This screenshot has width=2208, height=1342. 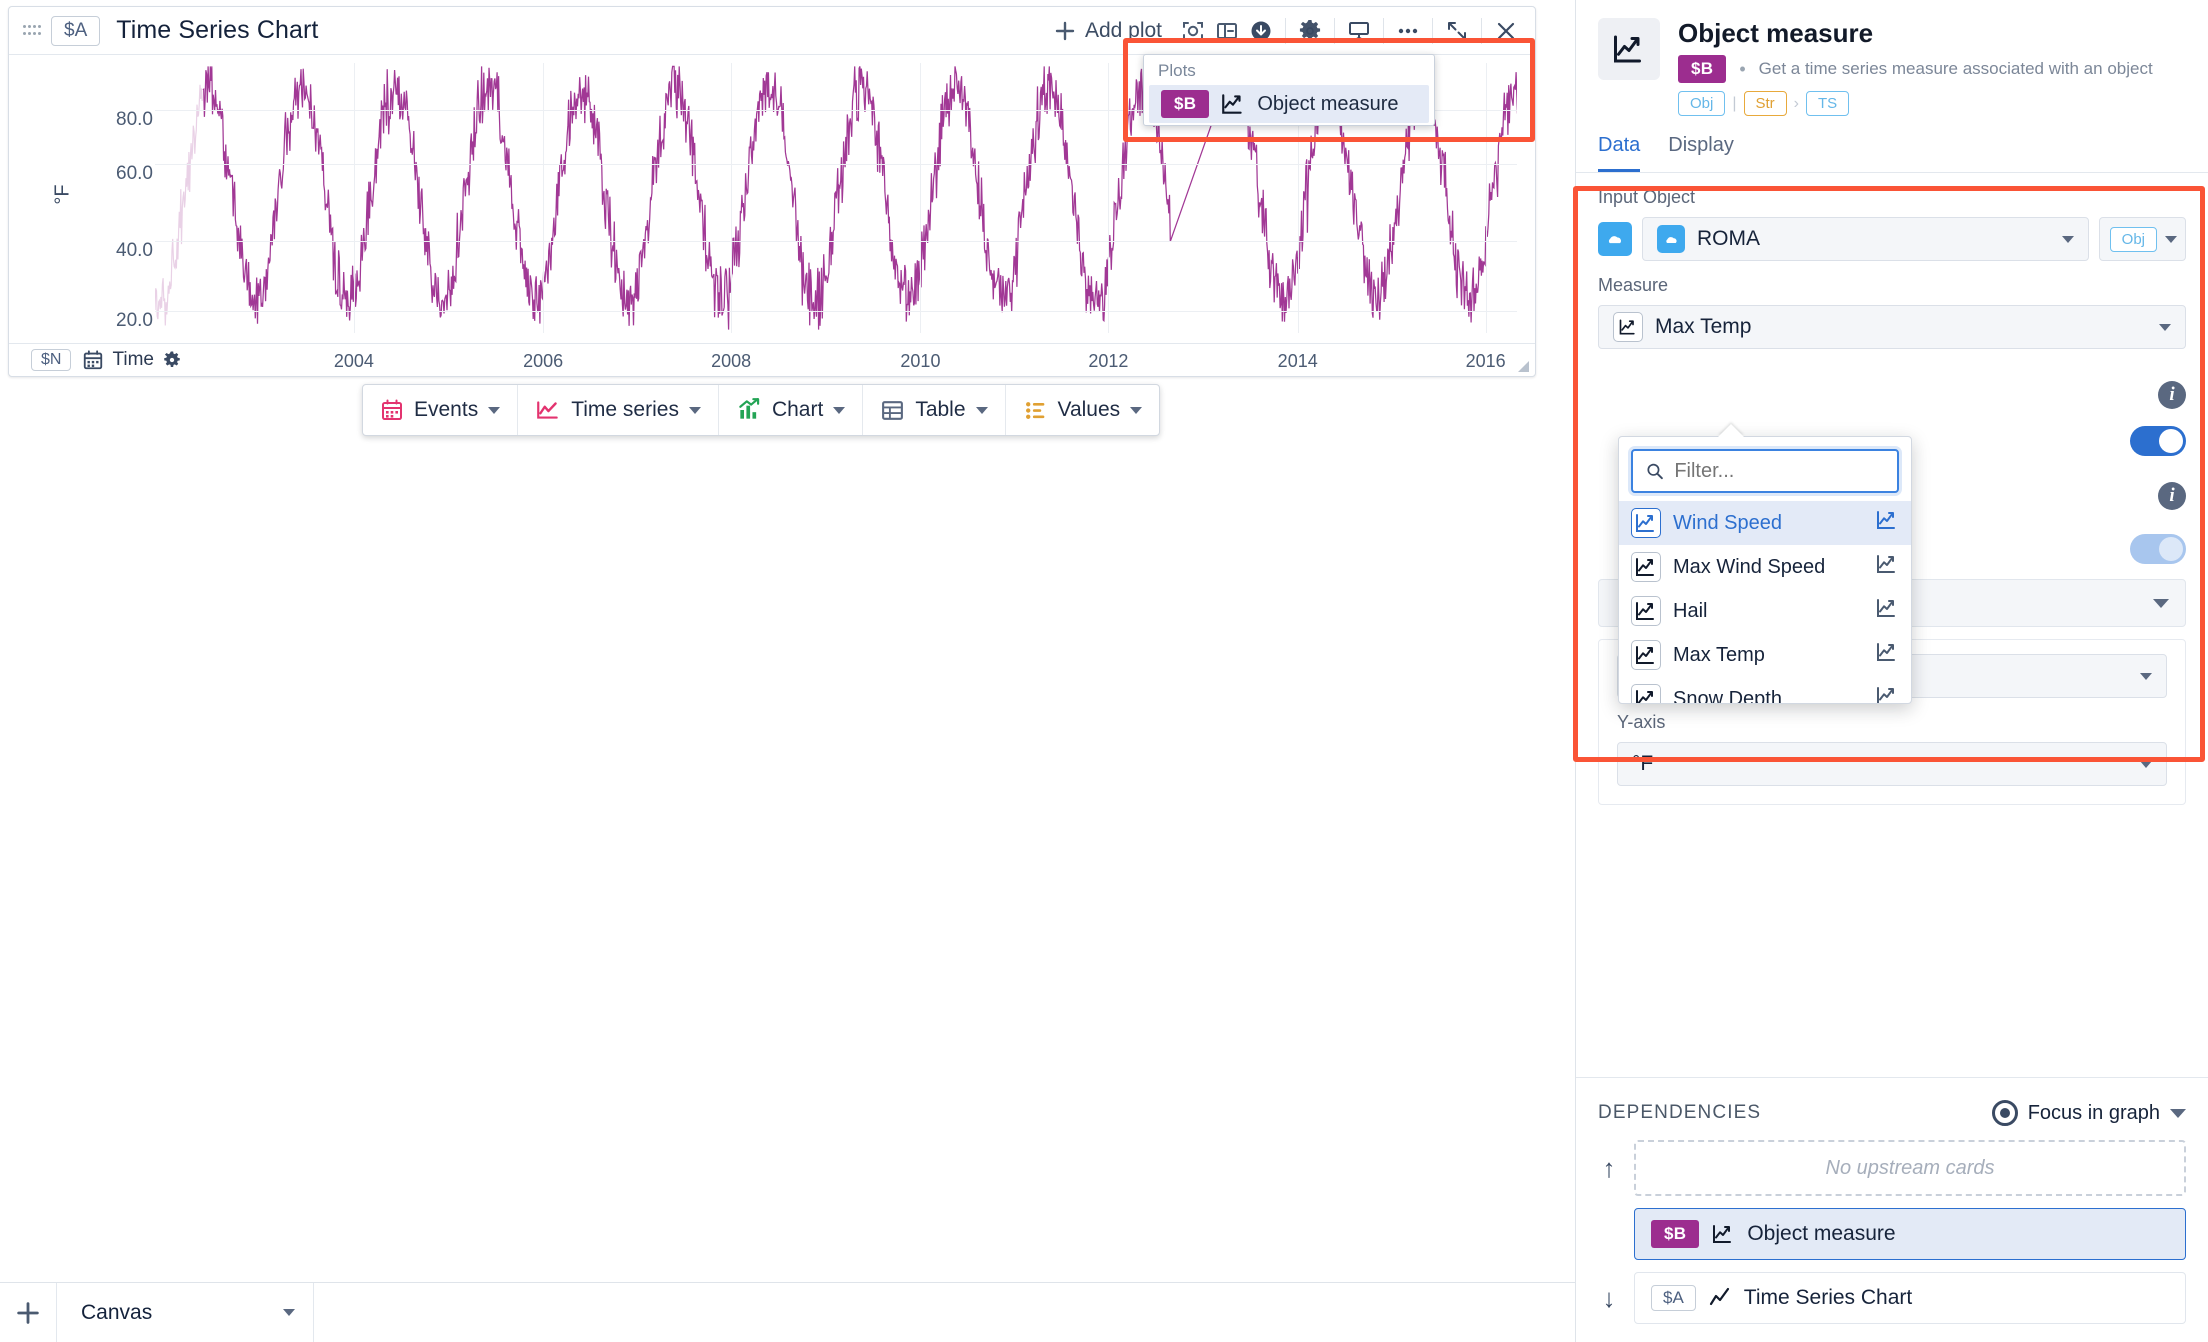 I want to click on dropdown-item: Max Temp, so click(x=1765, y=655).